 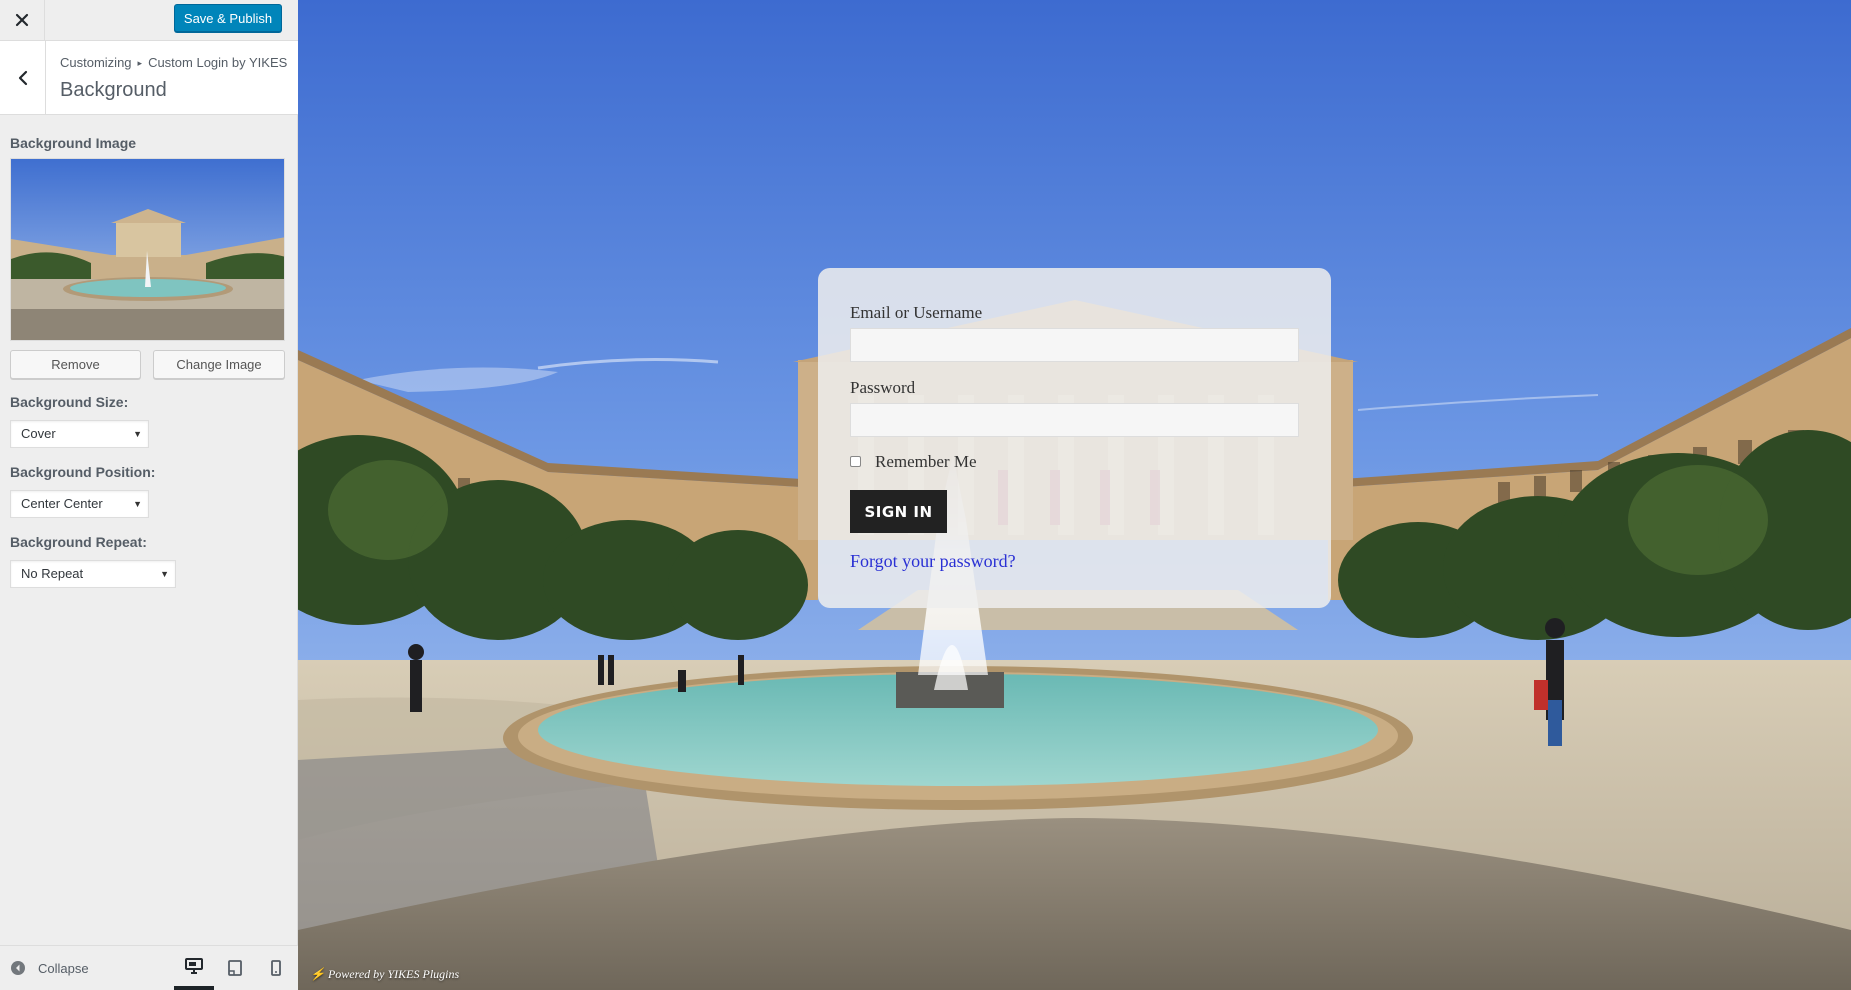 What do you see at coordinates (63, 968) in the screenshot?
I see `collapse-label: Collapse` at bounding box center [63, 968].